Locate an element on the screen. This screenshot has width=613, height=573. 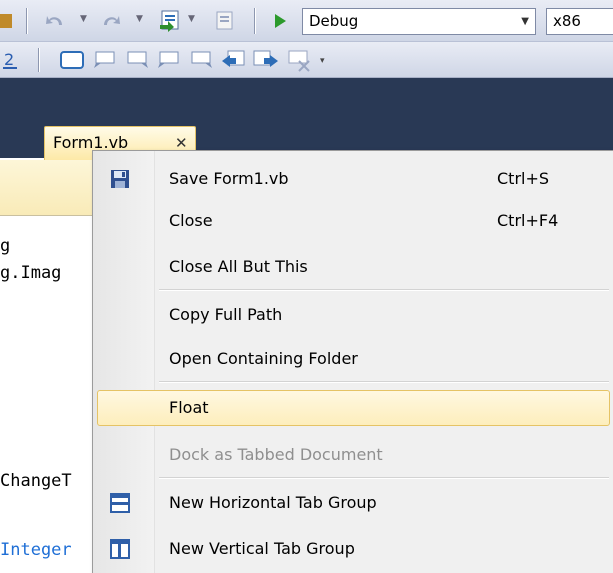
redo-dropdown-icon: ▼ is located at coordinates (139, 19).